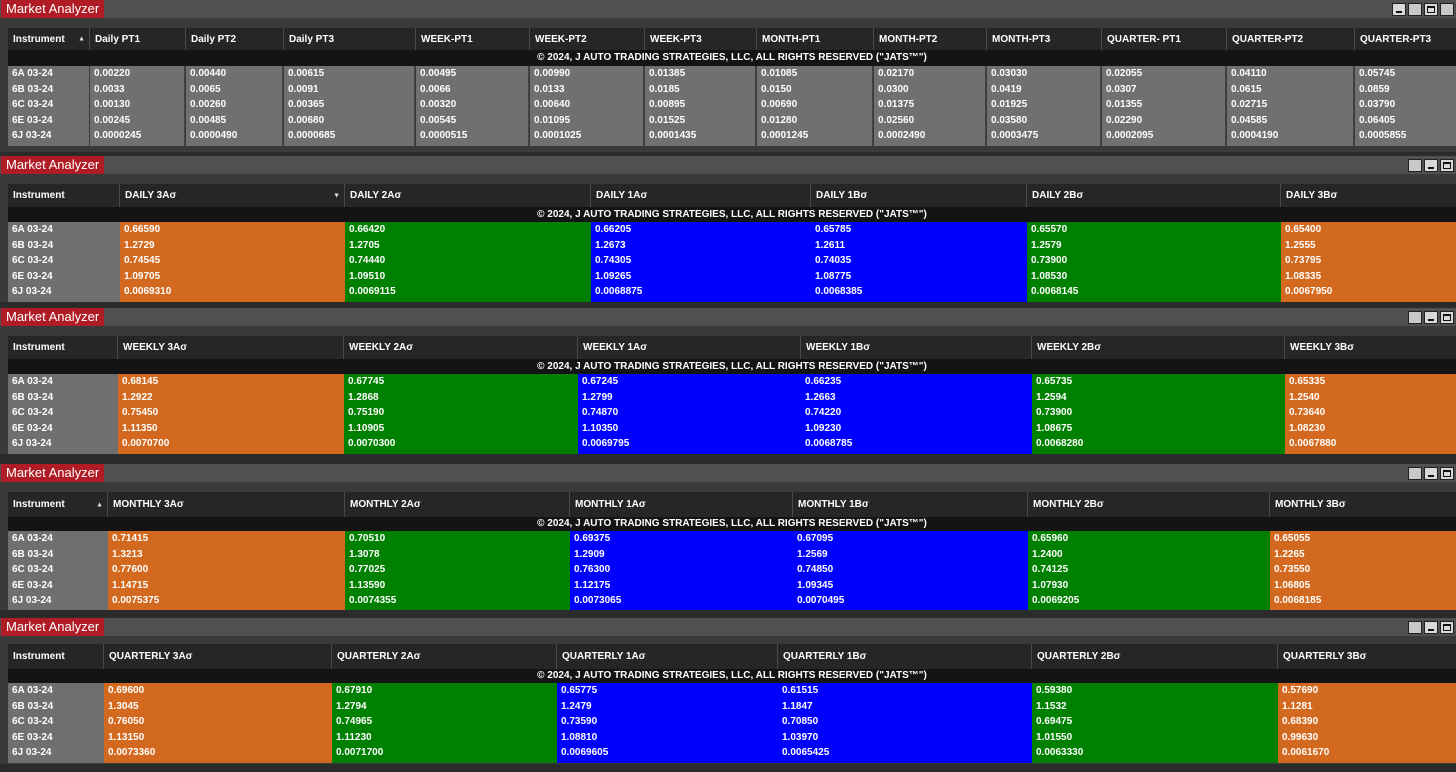 Image resolution: width=1456 pixels, height=772 pixels. Describe the element at coordinates (1158, 382) in the screenshot. I see `value-cell: 0.65735` at that location.